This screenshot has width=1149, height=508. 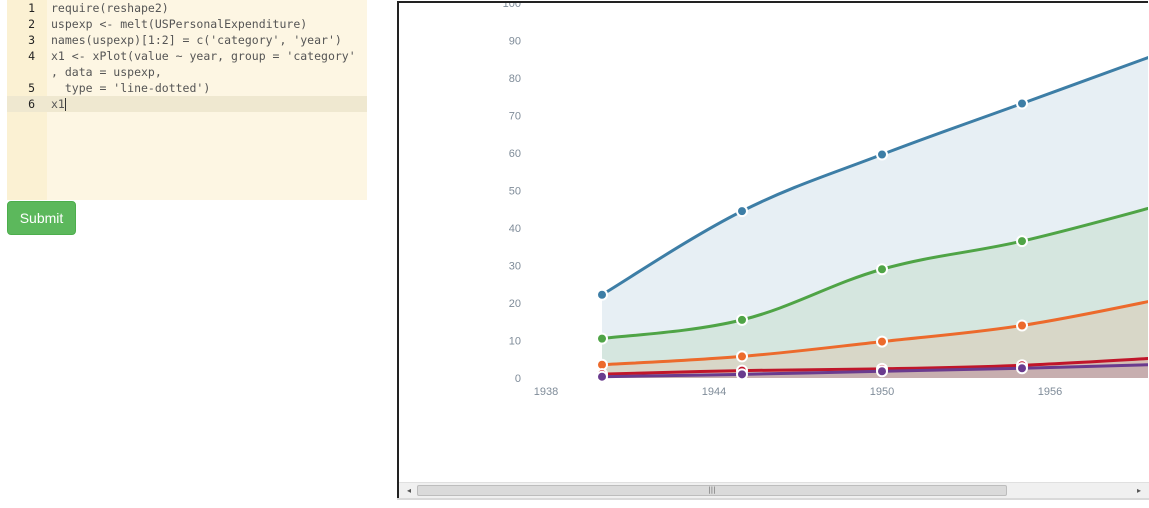 What do you see at coordinates (512, 6) in the screenshot?
I see `y-tick-label: 100` at bounding box center [512, 6].